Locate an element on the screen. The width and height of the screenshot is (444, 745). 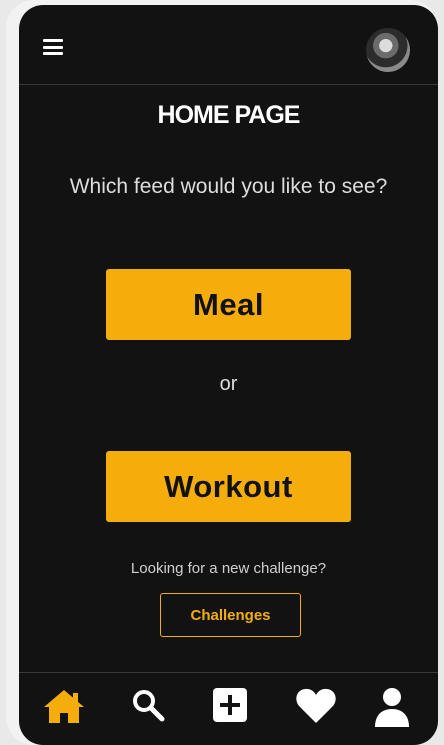
search-icon is located at coordinates (149, 706).